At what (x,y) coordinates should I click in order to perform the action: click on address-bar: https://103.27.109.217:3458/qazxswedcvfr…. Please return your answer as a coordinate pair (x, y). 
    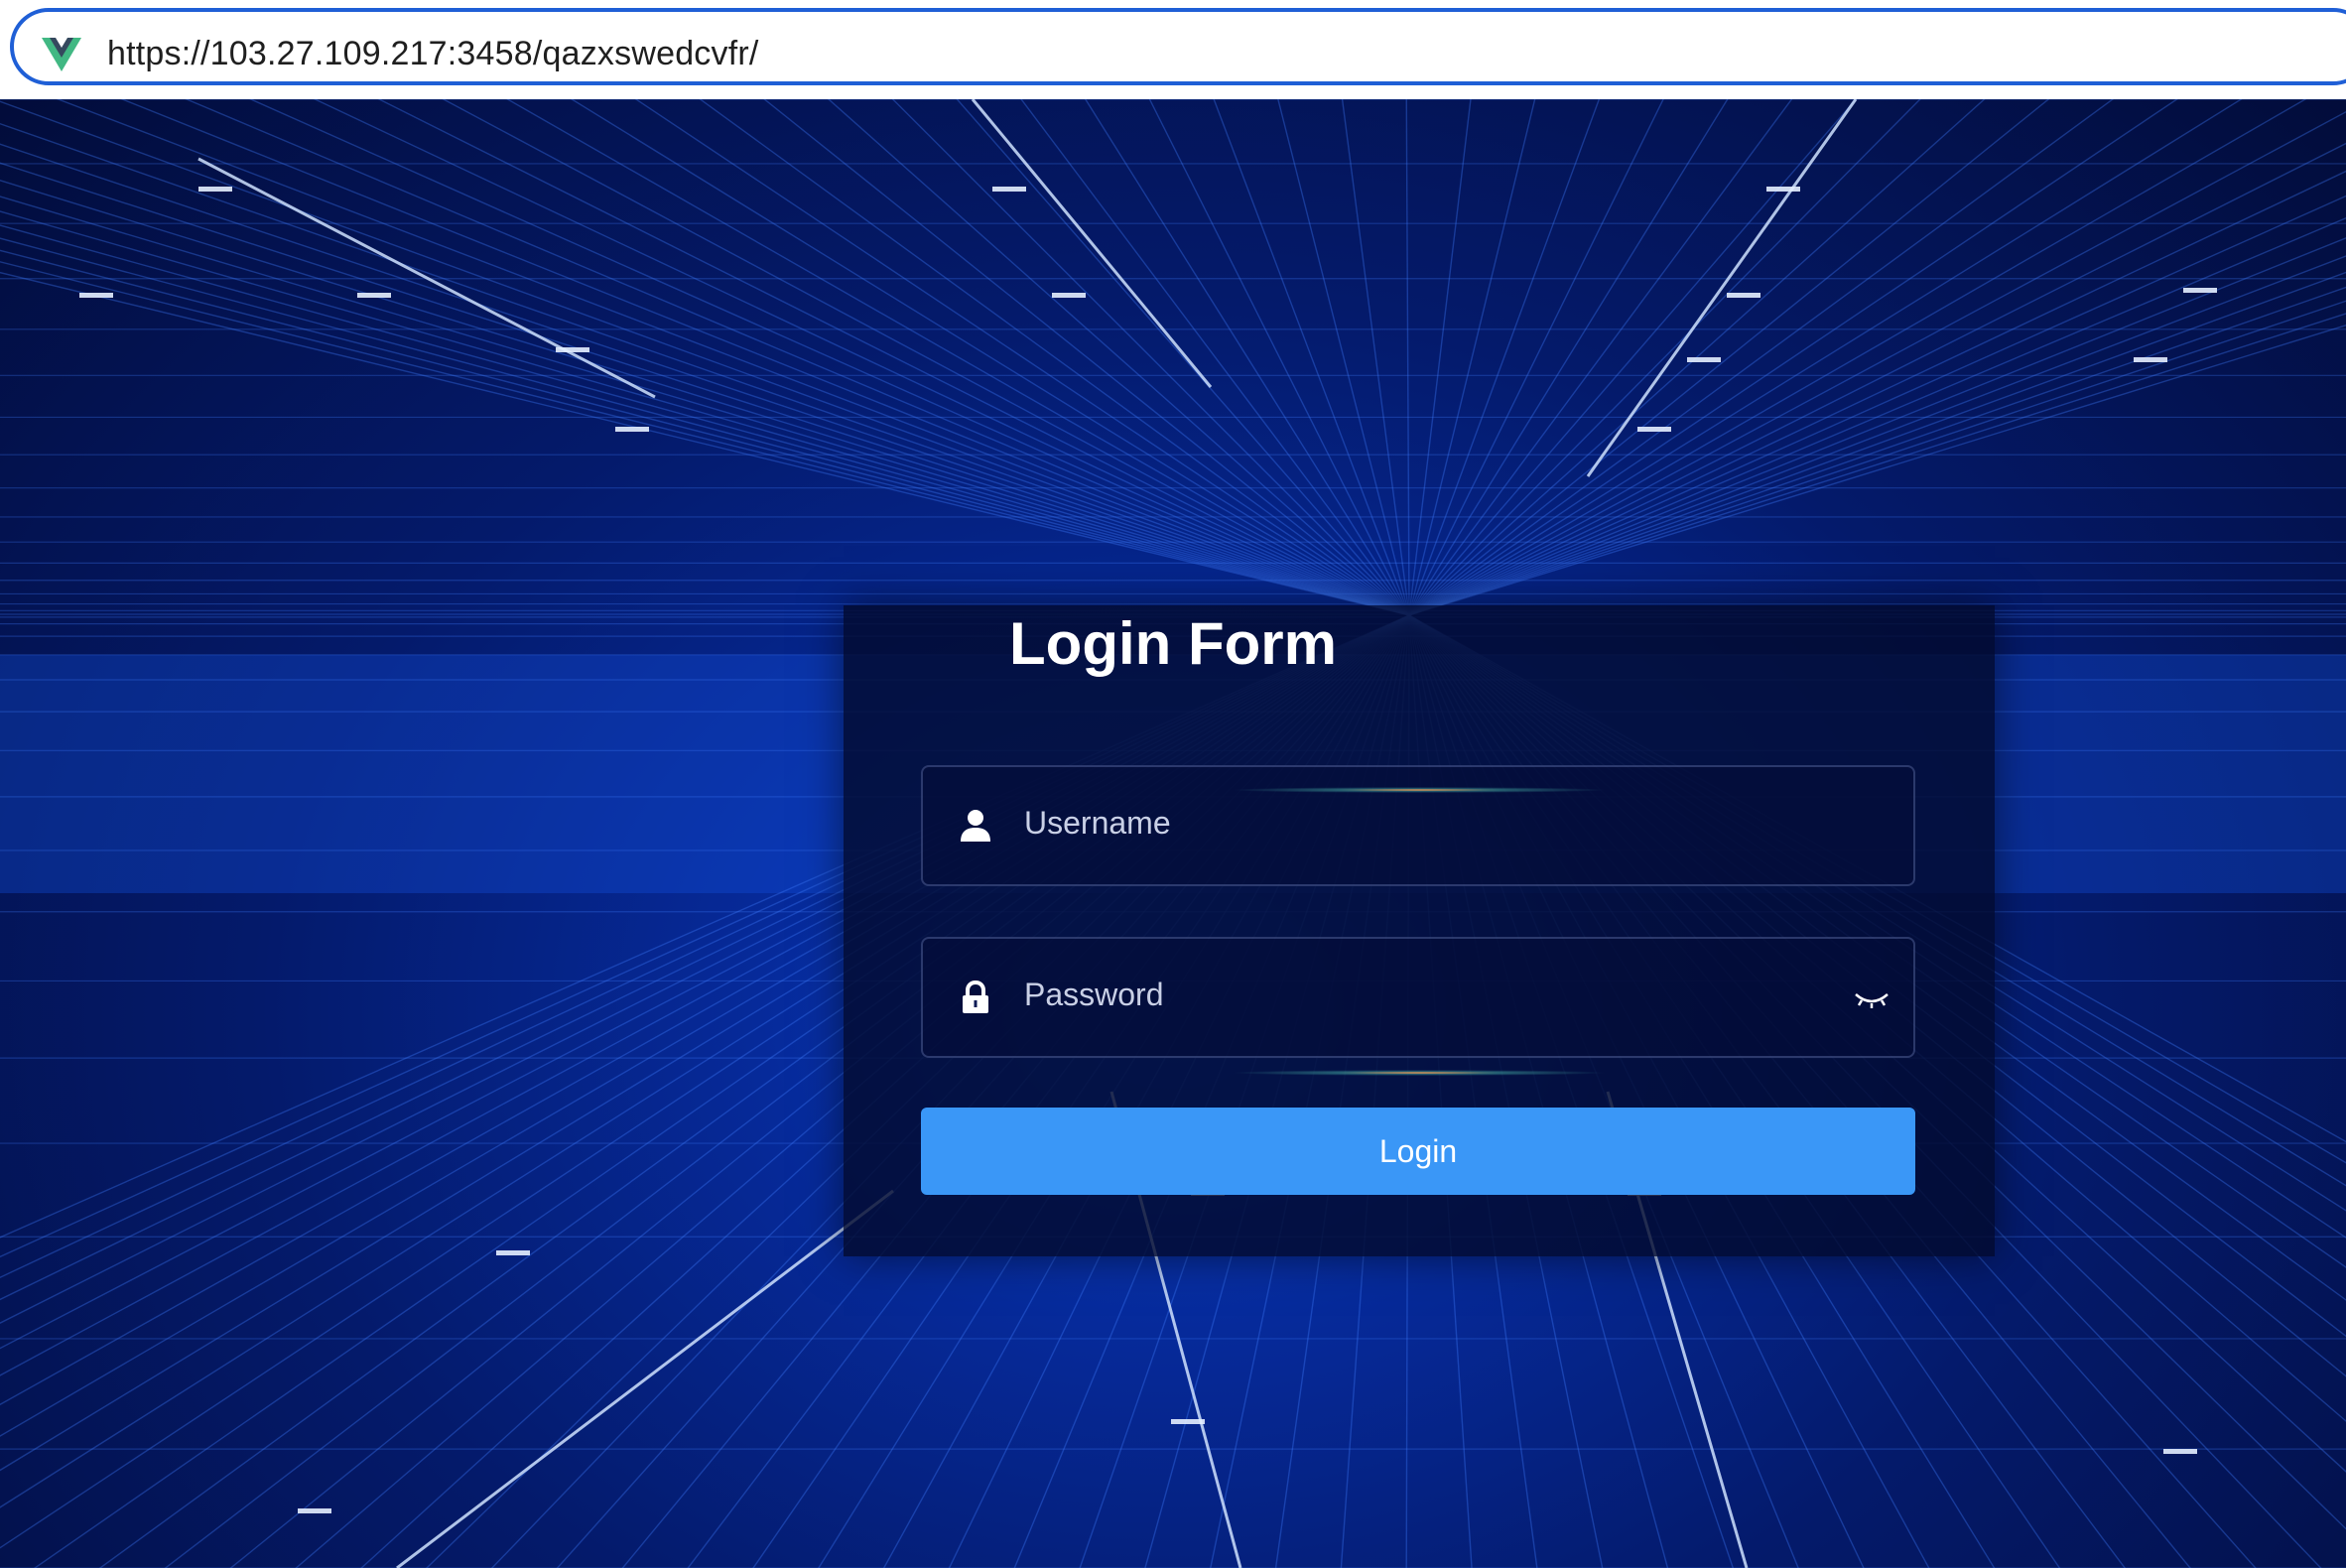
    Looking at the image, I should click on (1178, 46).